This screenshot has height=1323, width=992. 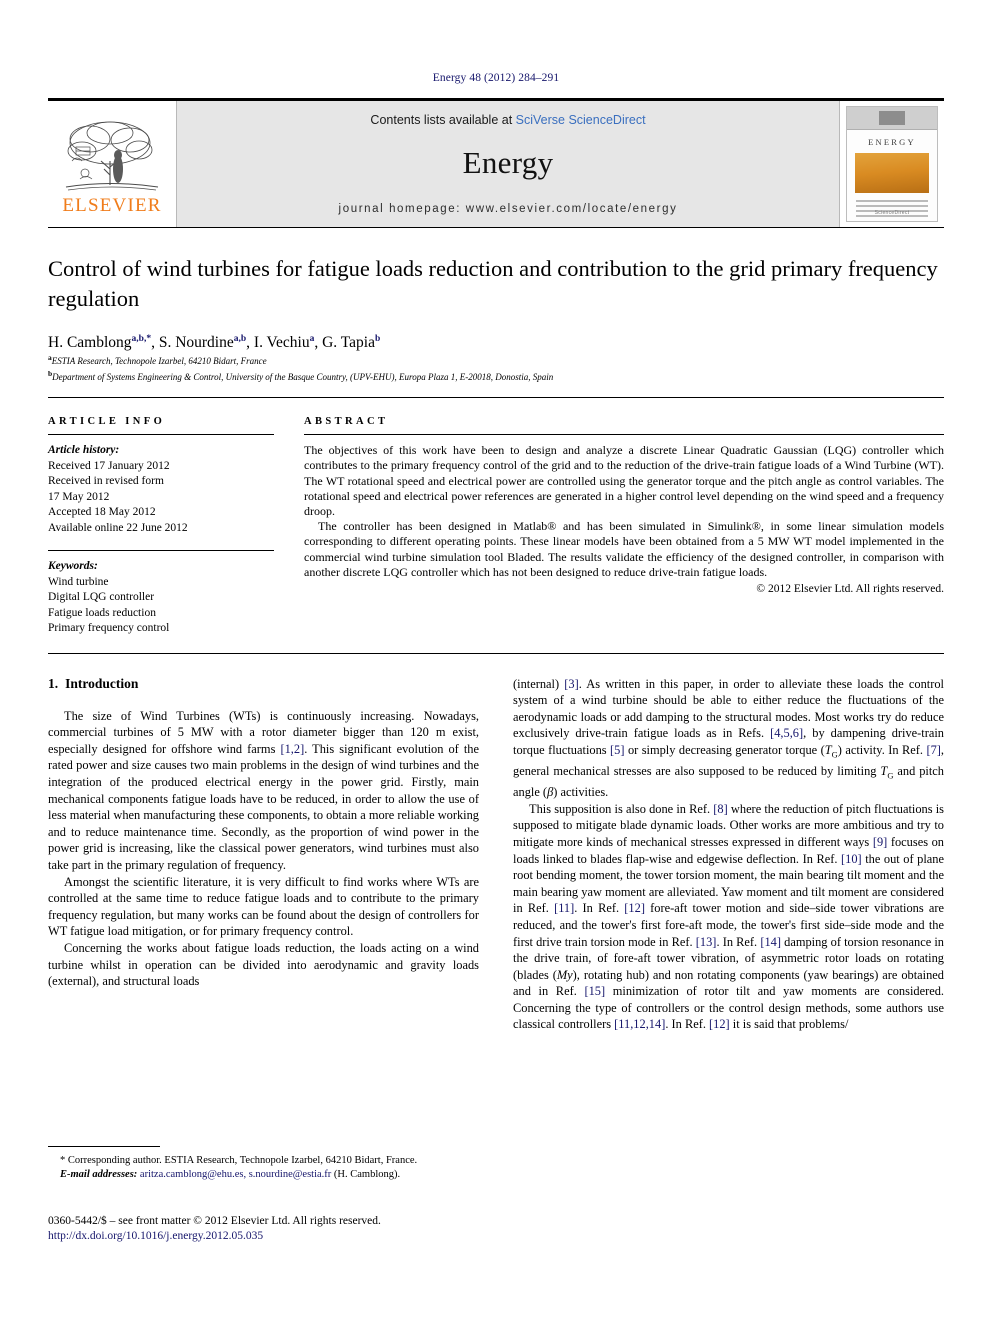 I want to click on contents-prefix: Contents lists available at, so click(x=443, y=120).